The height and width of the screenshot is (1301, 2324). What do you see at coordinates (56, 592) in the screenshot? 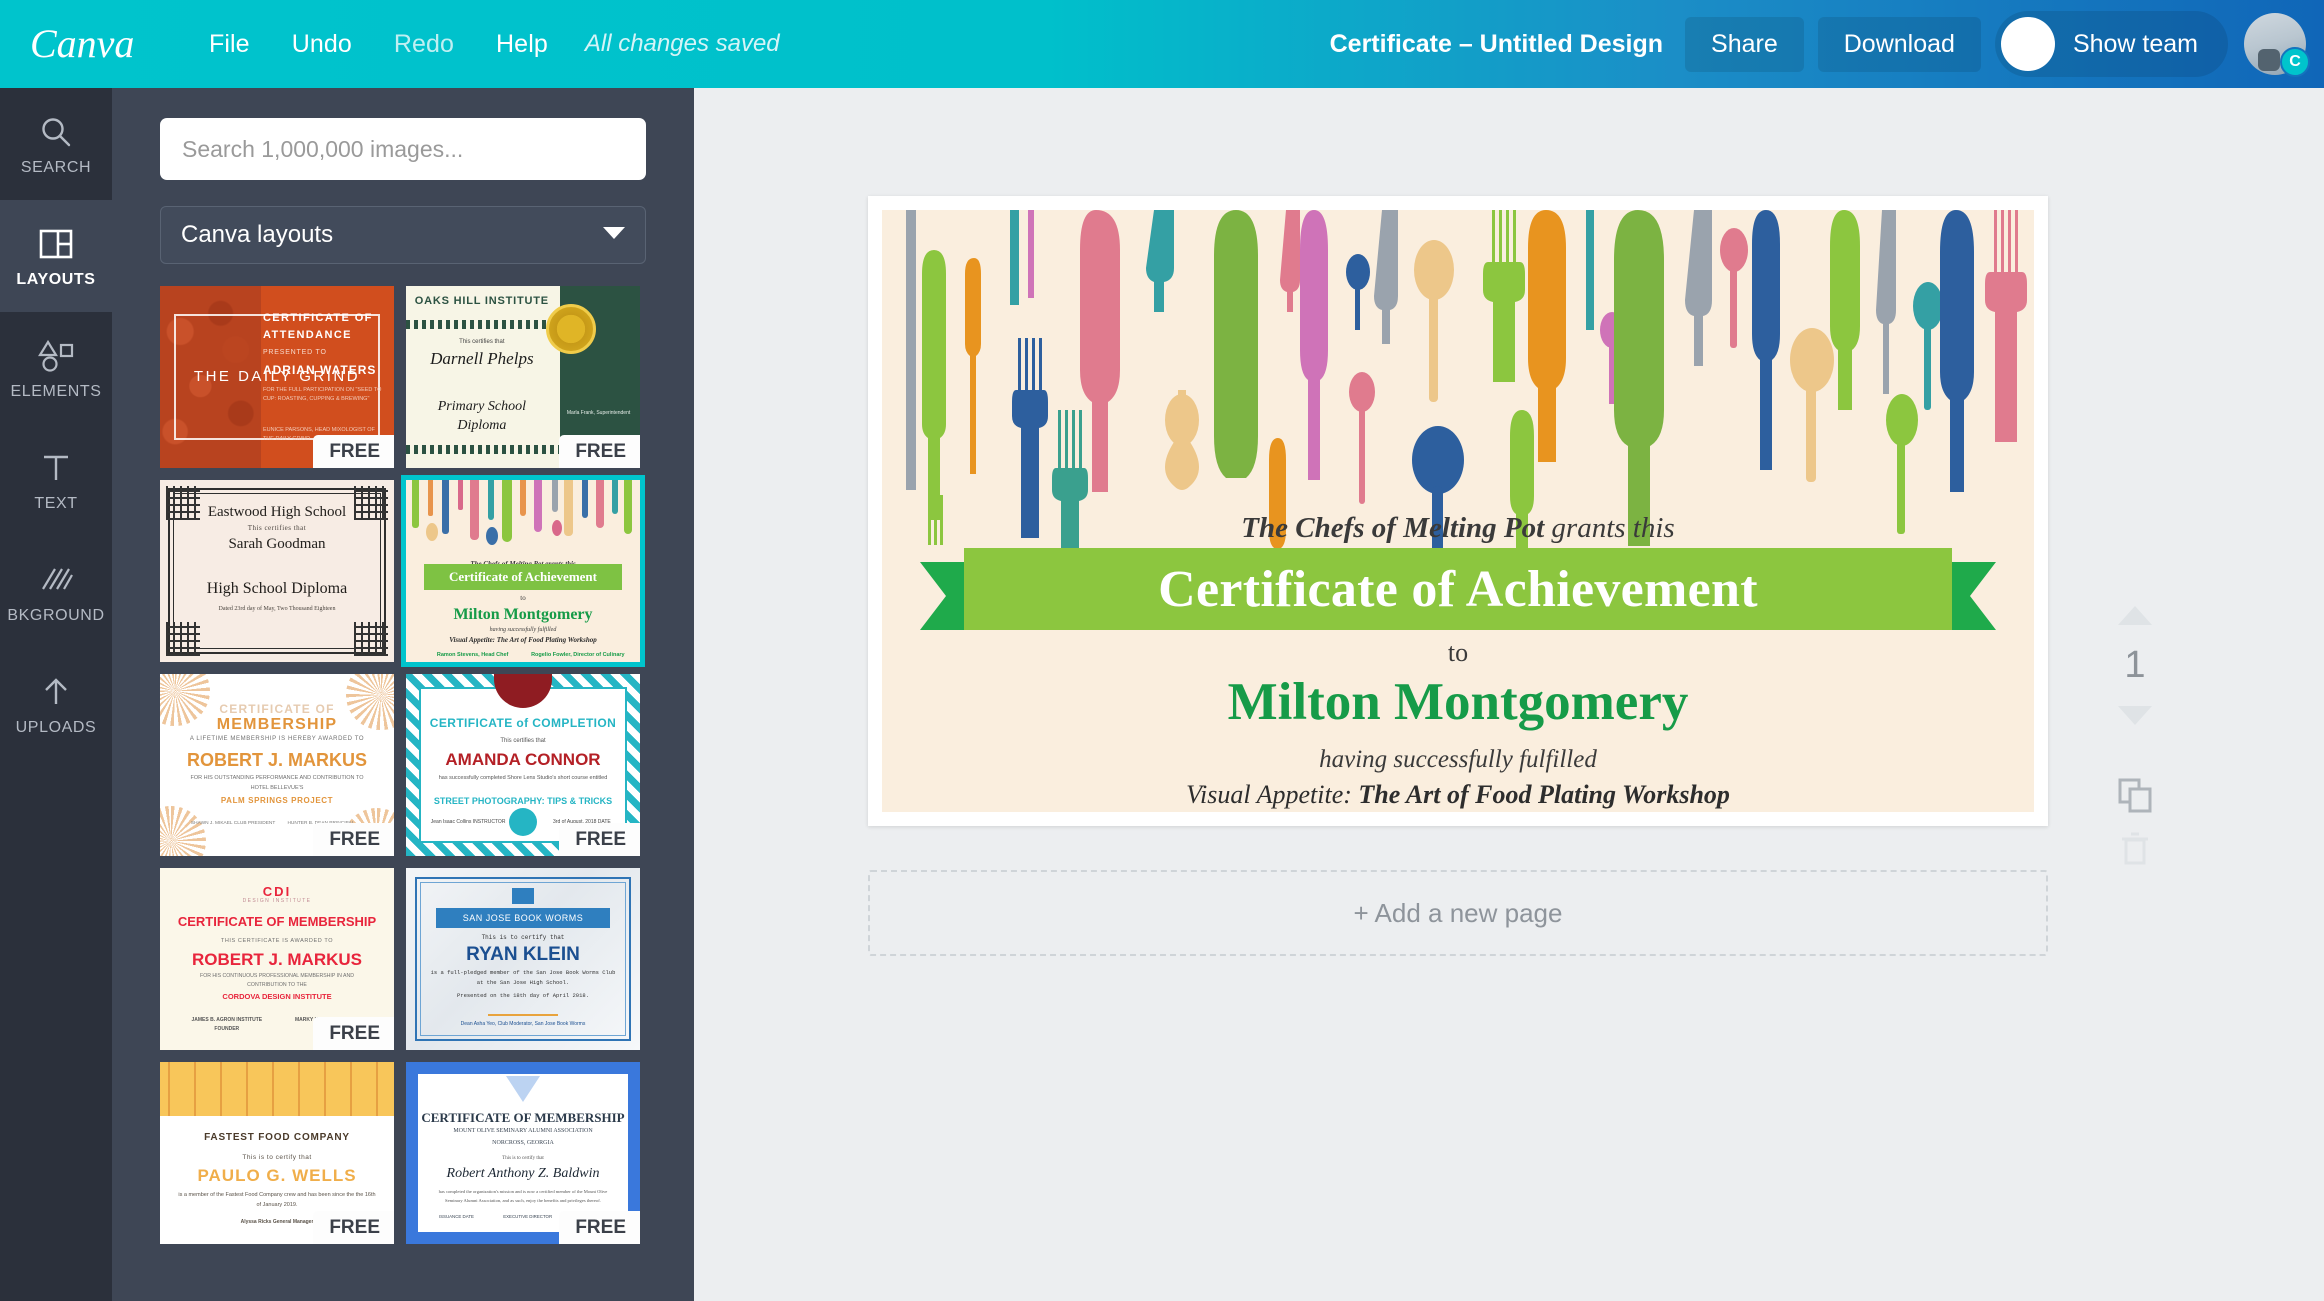
I see `rail-item-bkground: BKGROUND` at bounding box center [56, 592].